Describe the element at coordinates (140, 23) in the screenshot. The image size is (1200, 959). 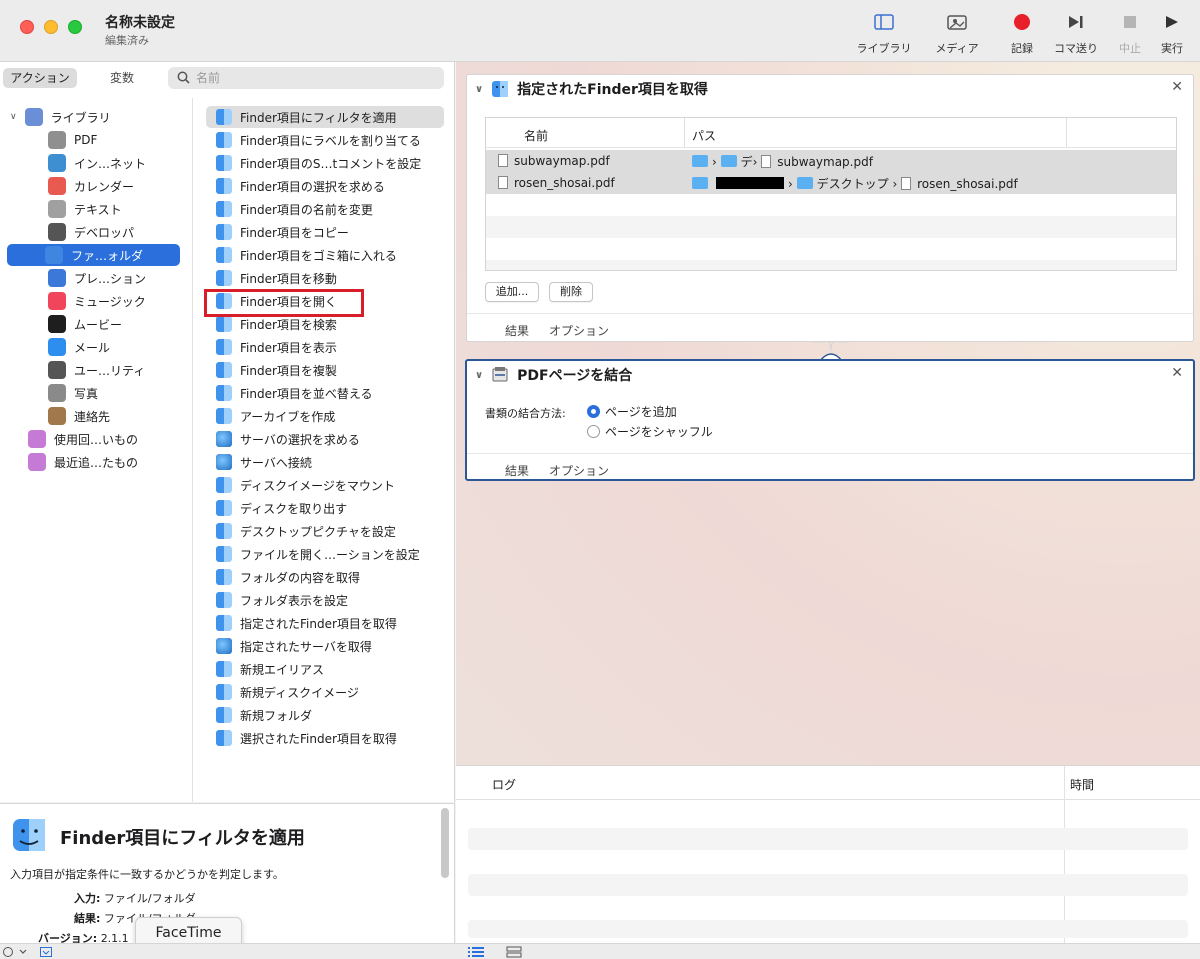
I see `window-title: 名称未設定` at that location.